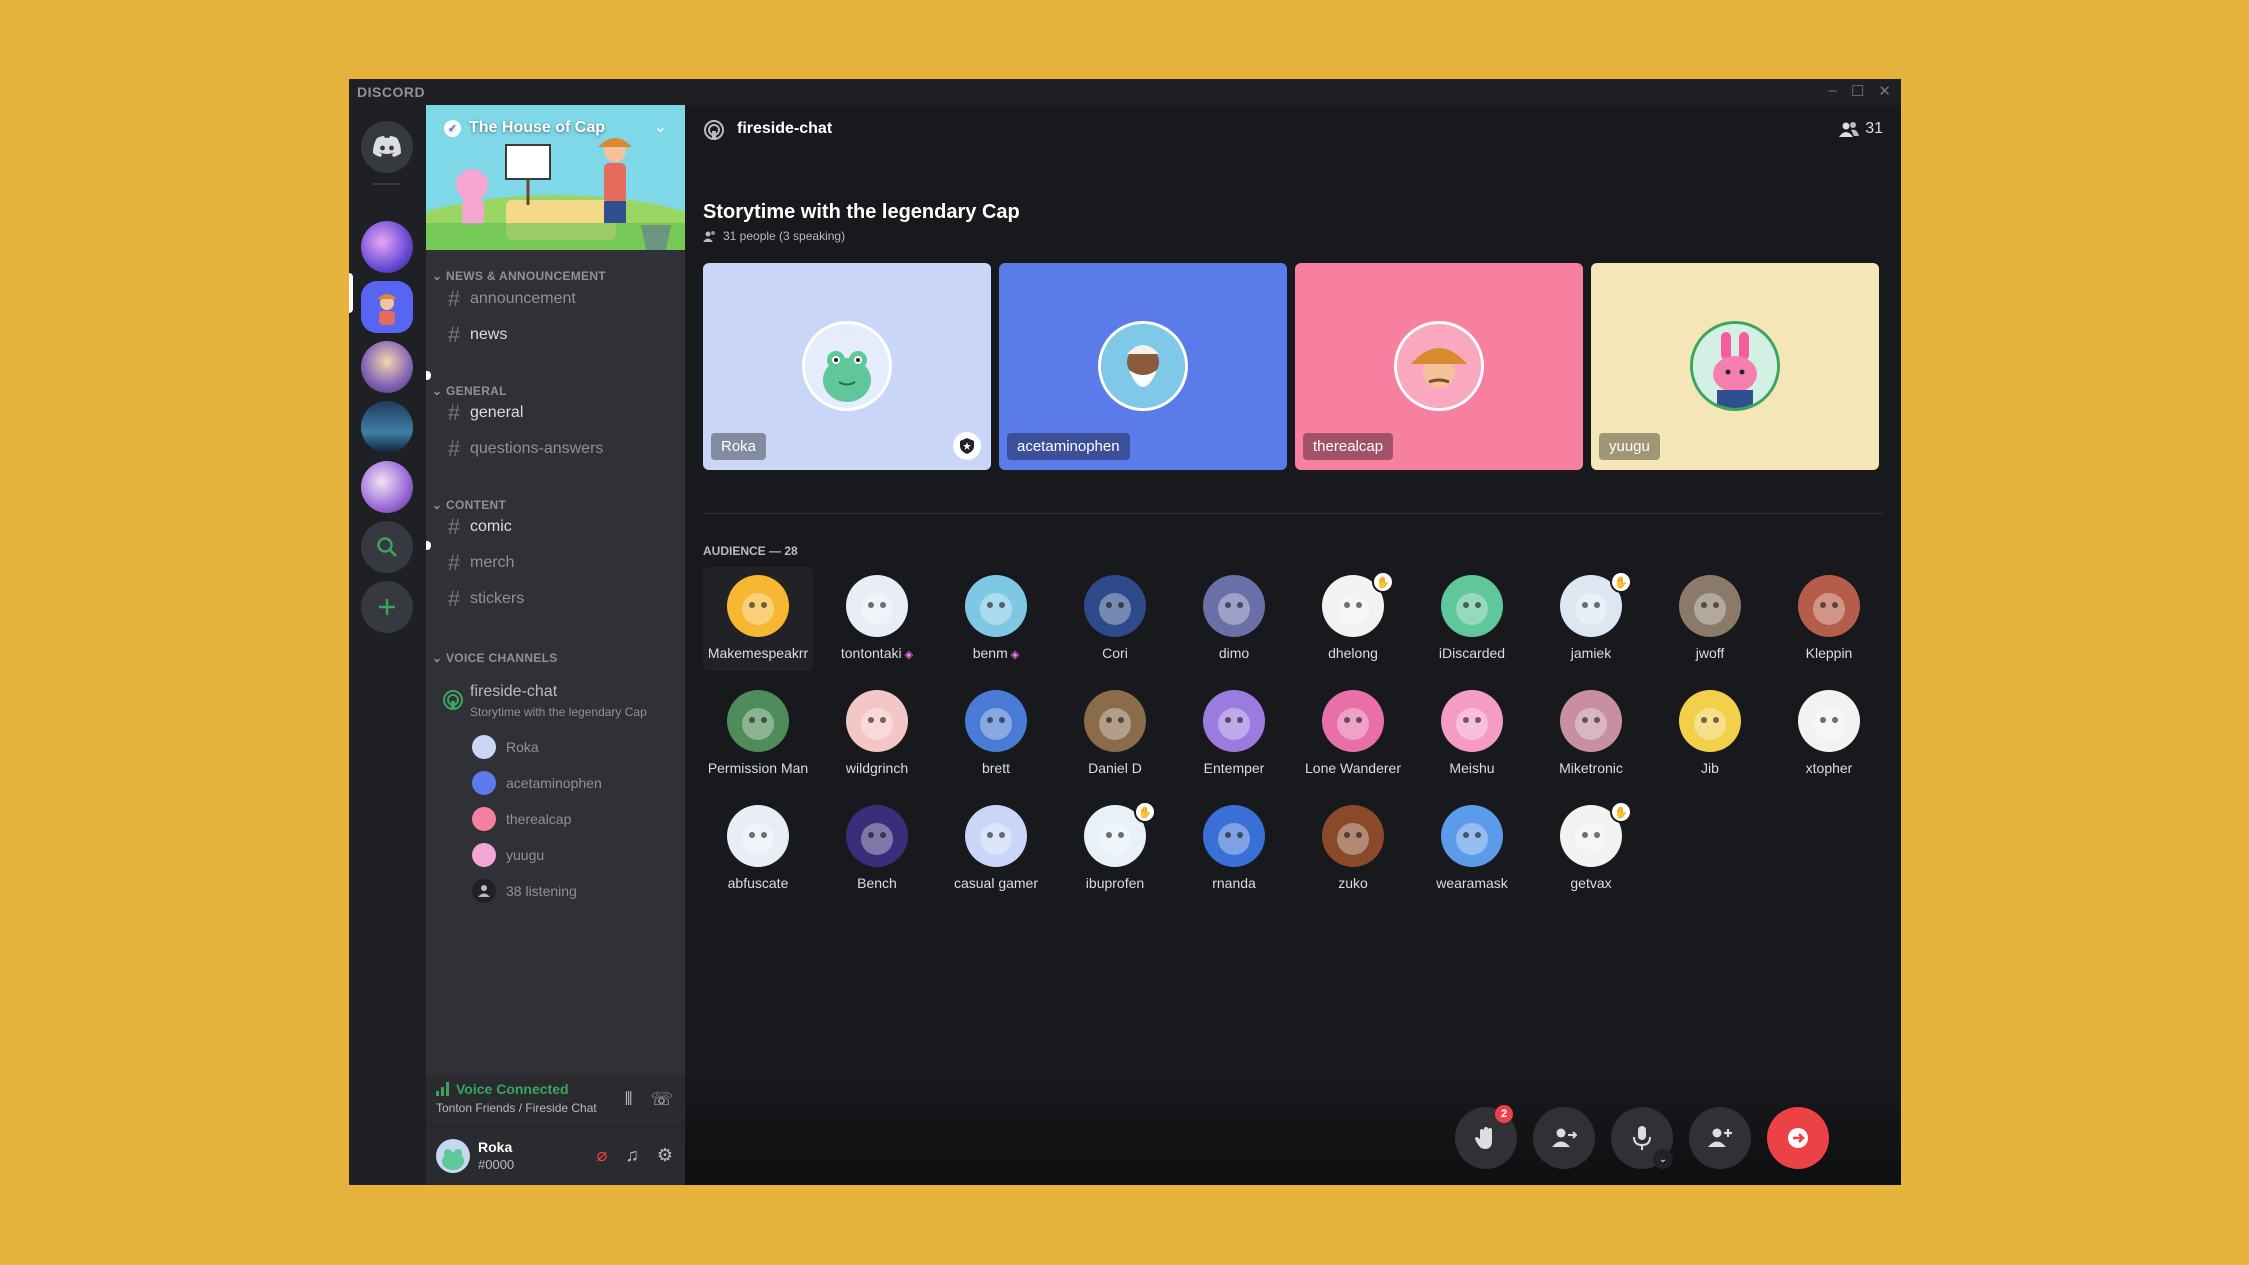 The width and height of the screenshot is (2249, 1265). Describe the element at coordinates (877, 619) in the screenshot. I see `audience-member: tontontaki ◈` at that location.